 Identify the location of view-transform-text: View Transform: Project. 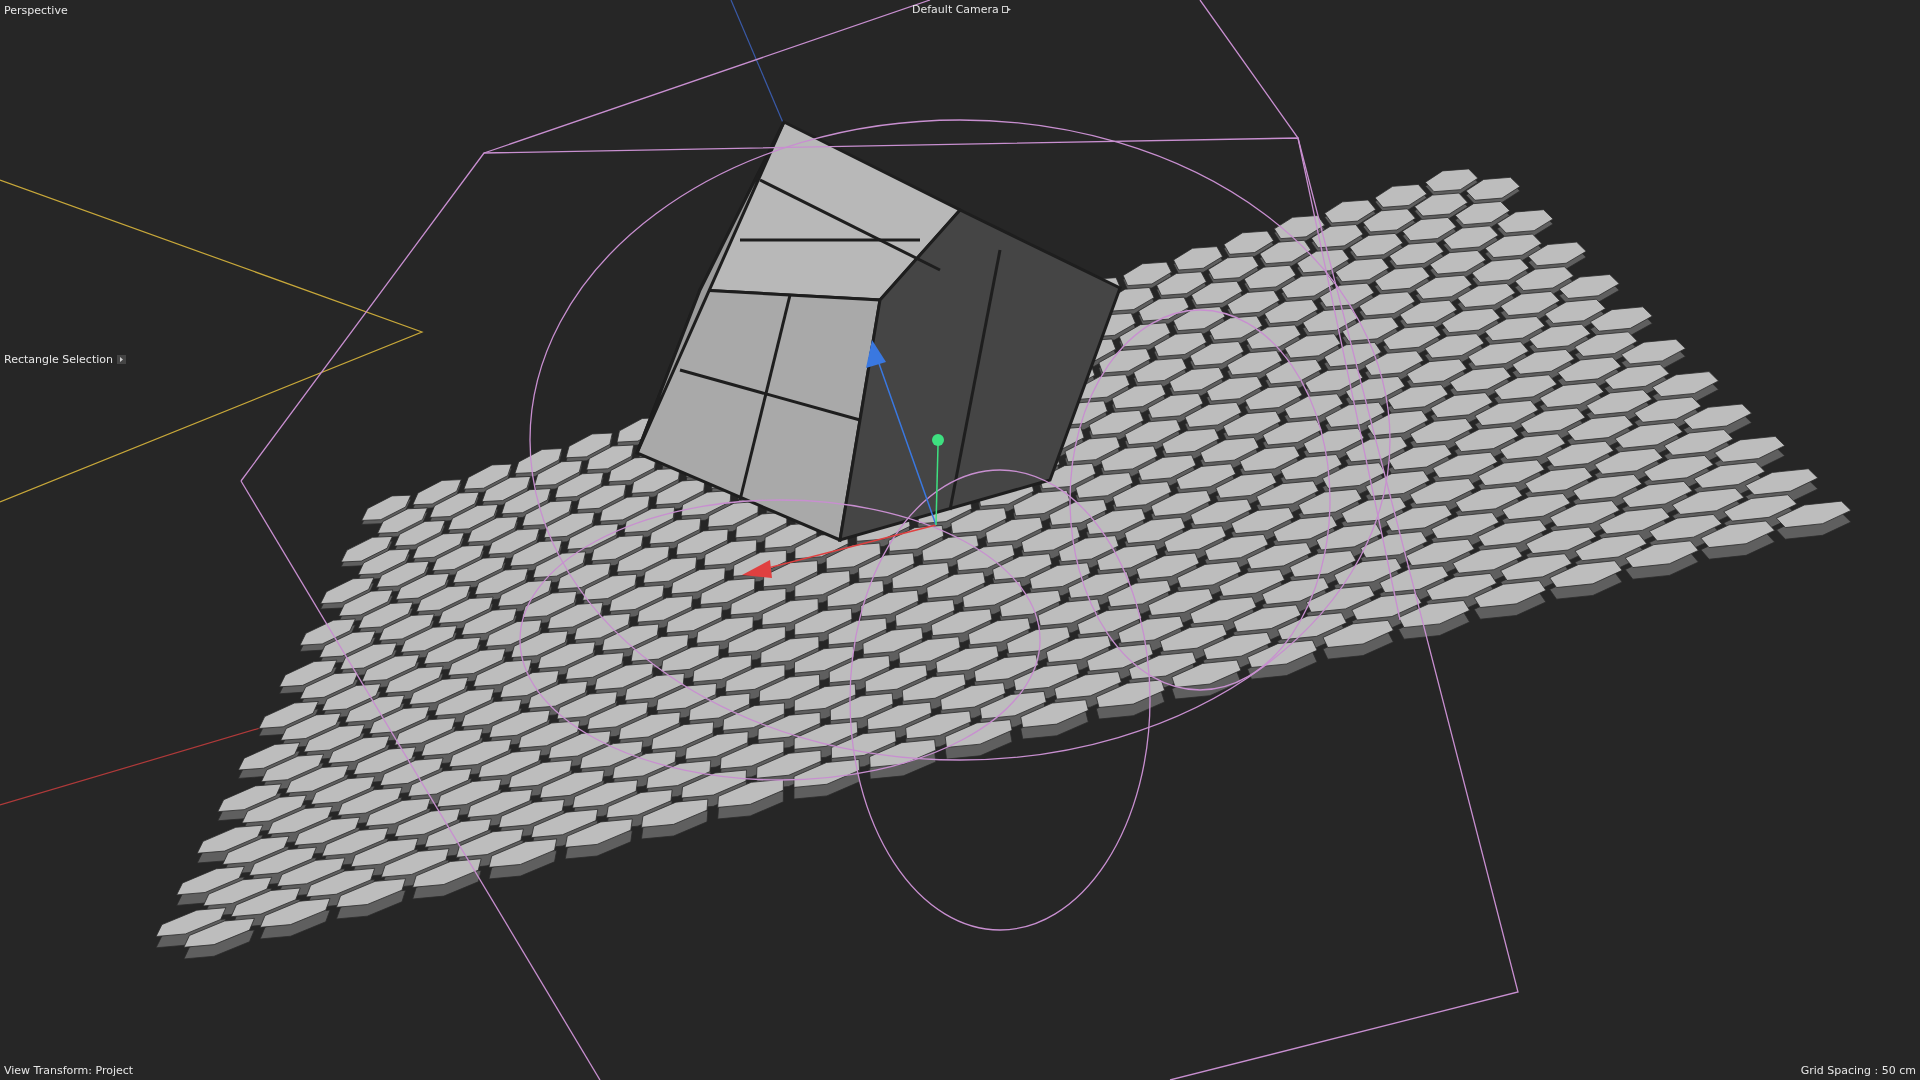
(69, 1070).